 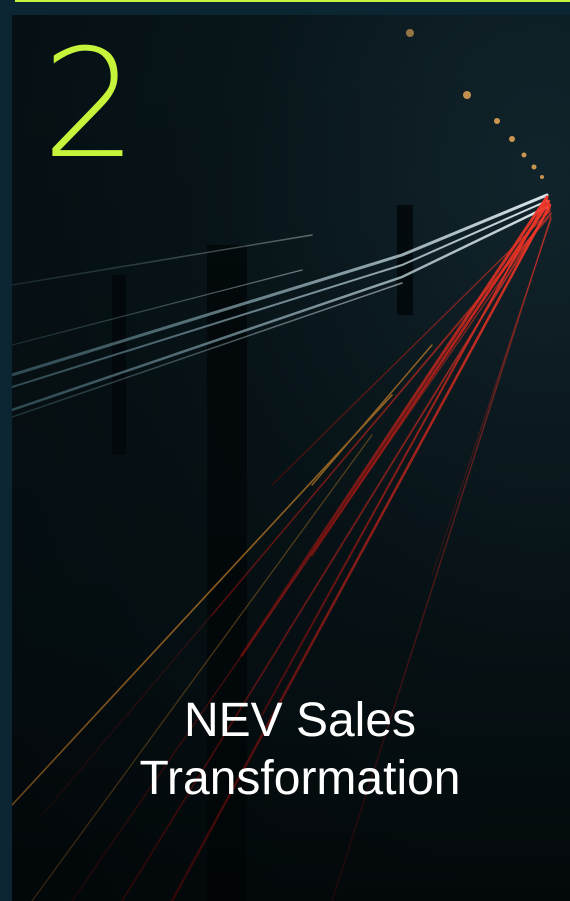 I want to click on section-title-line-2: Transformation, so click(x=300, y=778).